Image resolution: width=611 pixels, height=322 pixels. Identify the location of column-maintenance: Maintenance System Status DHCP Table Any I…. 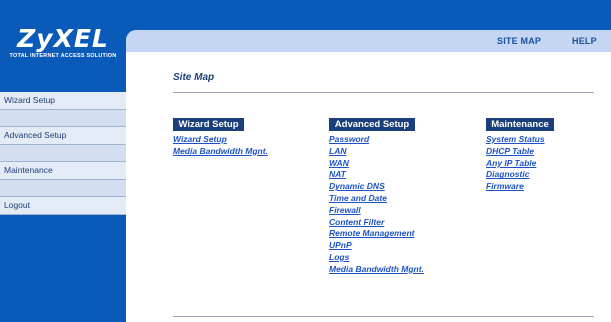
(520, 153).